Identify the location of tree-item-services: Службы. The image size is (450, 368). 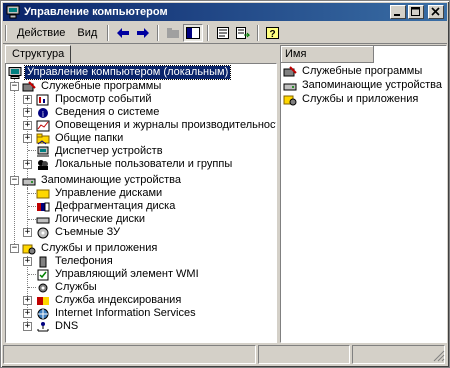
(67, 287).